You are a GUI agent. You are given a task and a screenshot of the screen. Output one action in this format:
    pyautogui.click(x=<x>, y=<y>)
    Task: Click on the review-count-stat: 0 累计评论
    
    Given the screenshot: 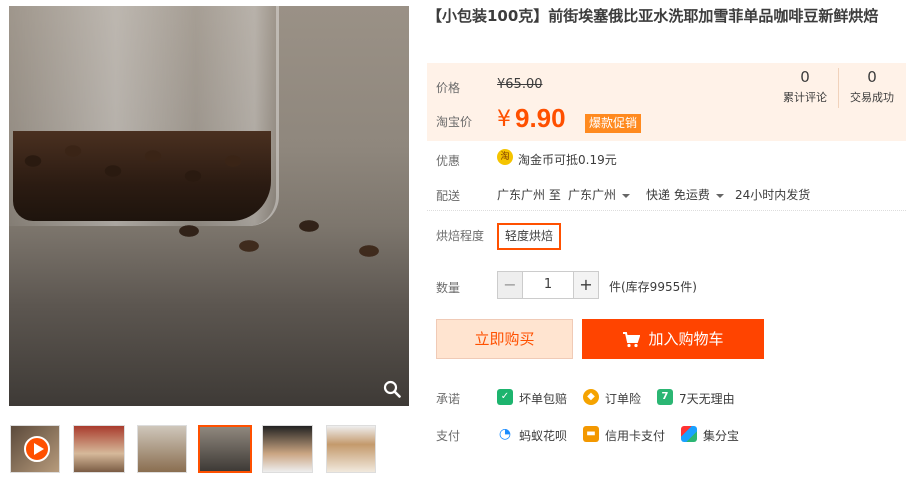 What is the action you would take?
    pyautogui.click(x=805, y=86)
    